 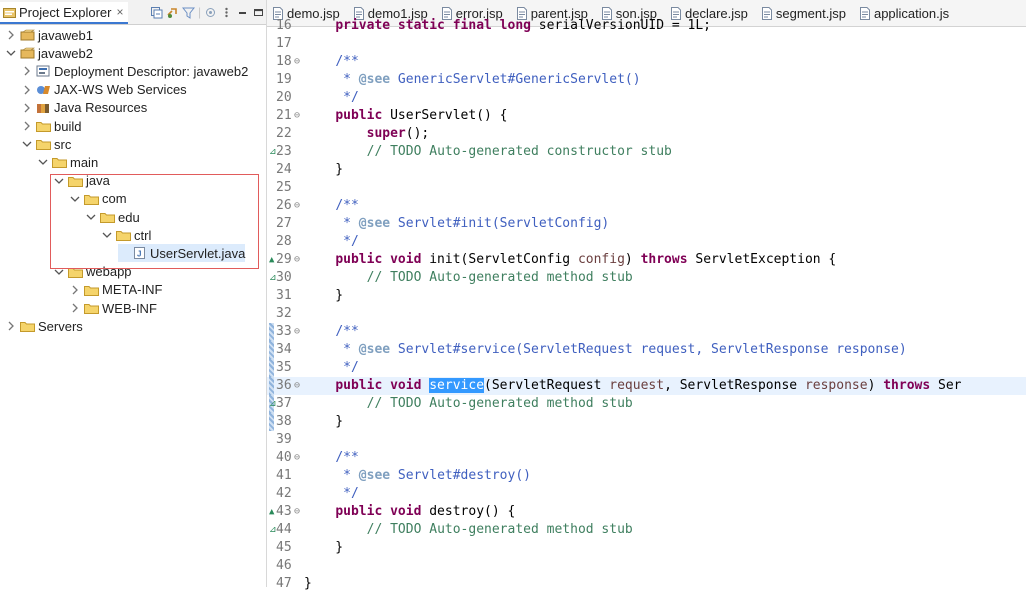 I want to click on line-number: 38, so click(x=284, y=421).